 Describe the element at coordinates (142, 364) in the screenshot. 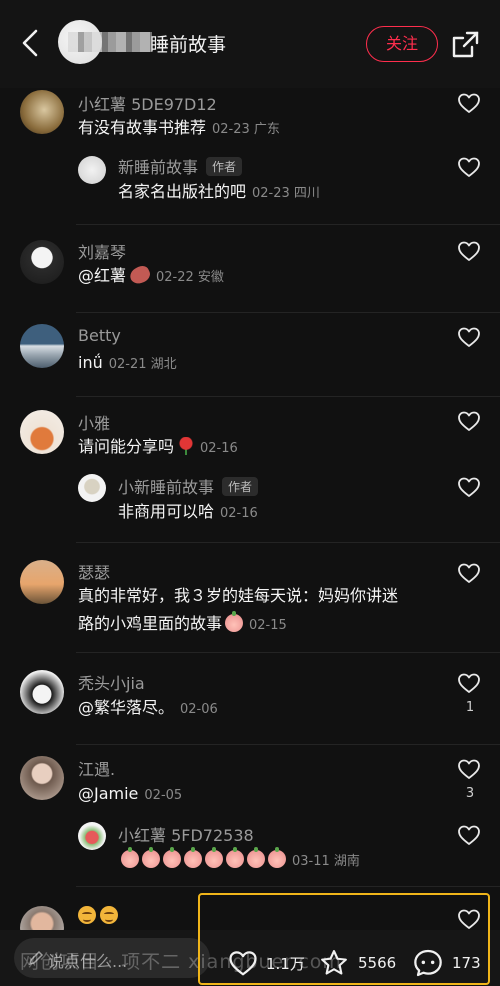

I see `comment-meta: 02-21 湖北` at that location.